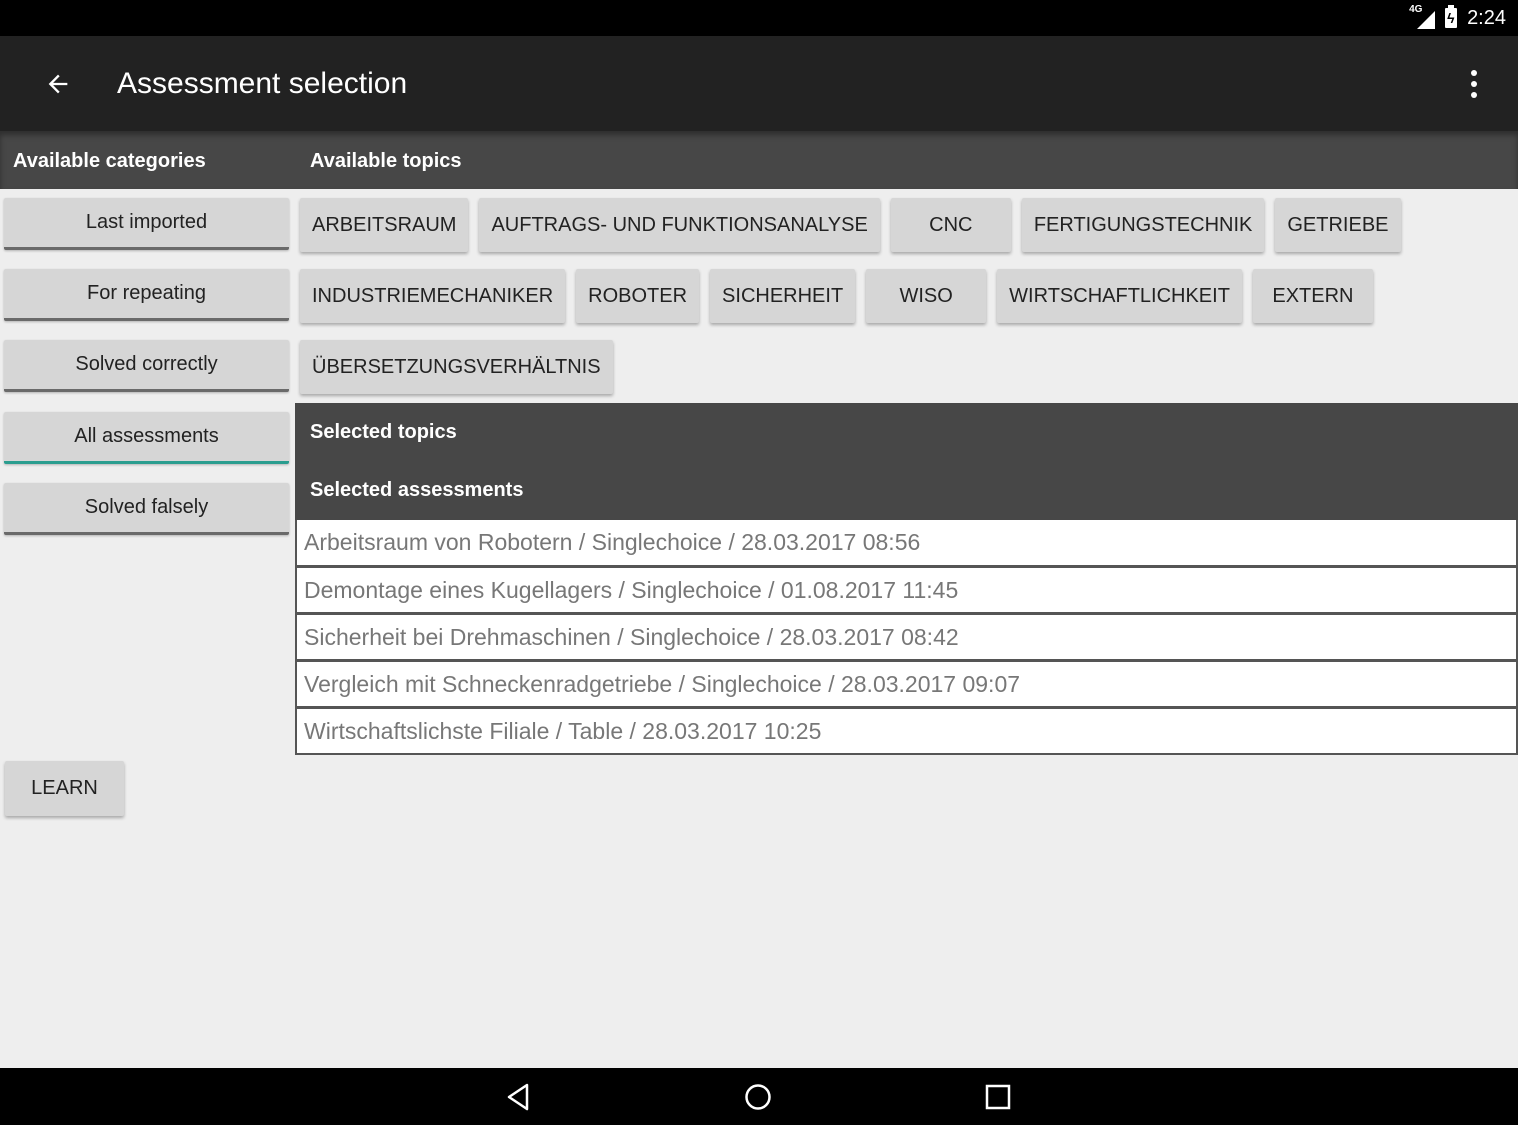 Image resolution: width=1518 pixels, height=1125 pixels. I want to click on topic-button: ÜBERSETZUNGSVERHÄLTNIS, so click(456, 367).